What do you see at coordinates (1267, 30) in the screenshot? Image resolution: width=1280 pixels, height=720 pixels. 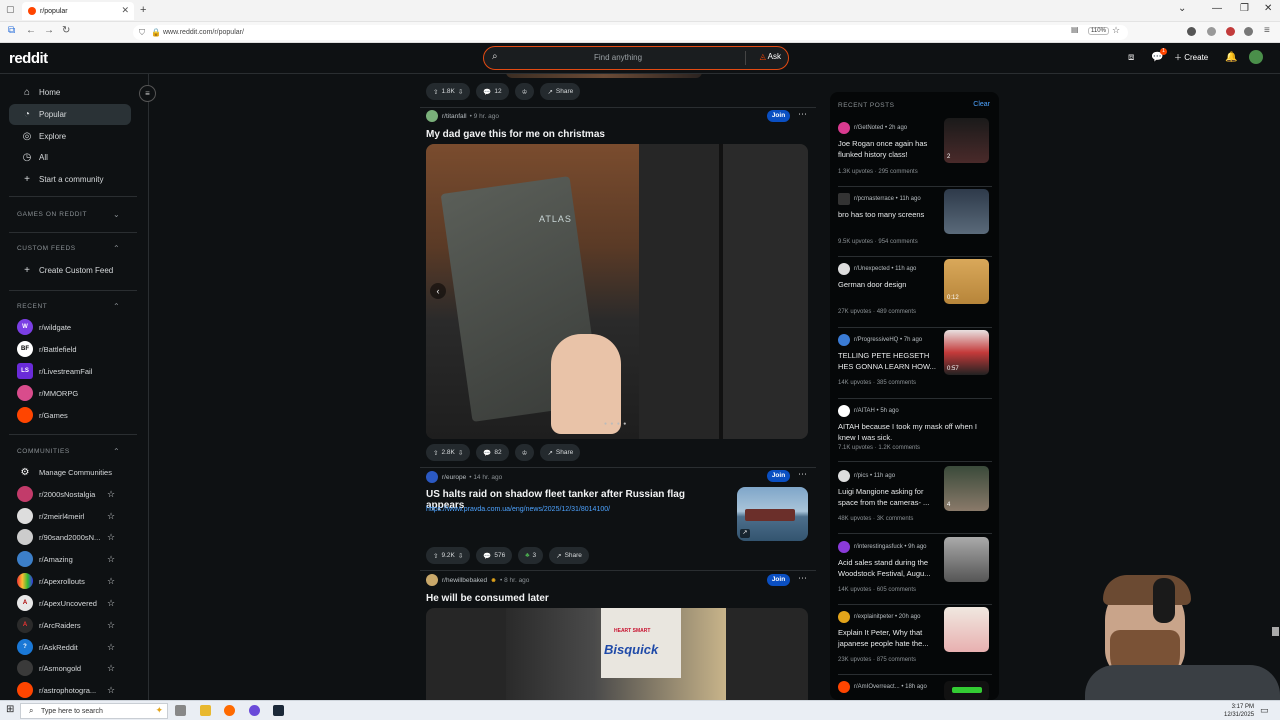 I see `menu-icon: ≡` at bounding box center [1267, 30].